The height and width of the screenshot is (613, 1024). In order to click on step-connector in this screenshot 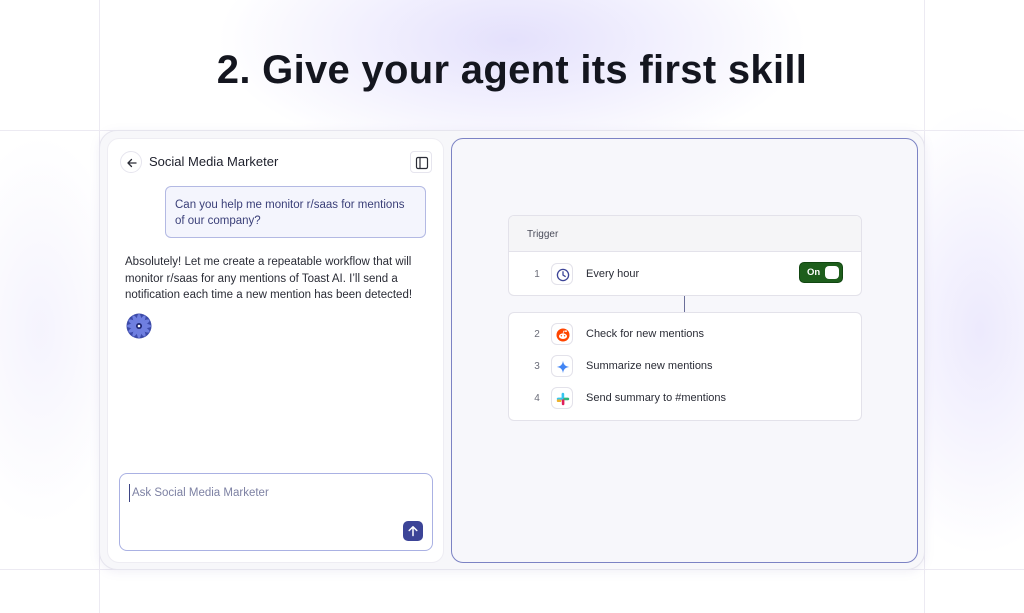, I will do `click(684, 304)`.